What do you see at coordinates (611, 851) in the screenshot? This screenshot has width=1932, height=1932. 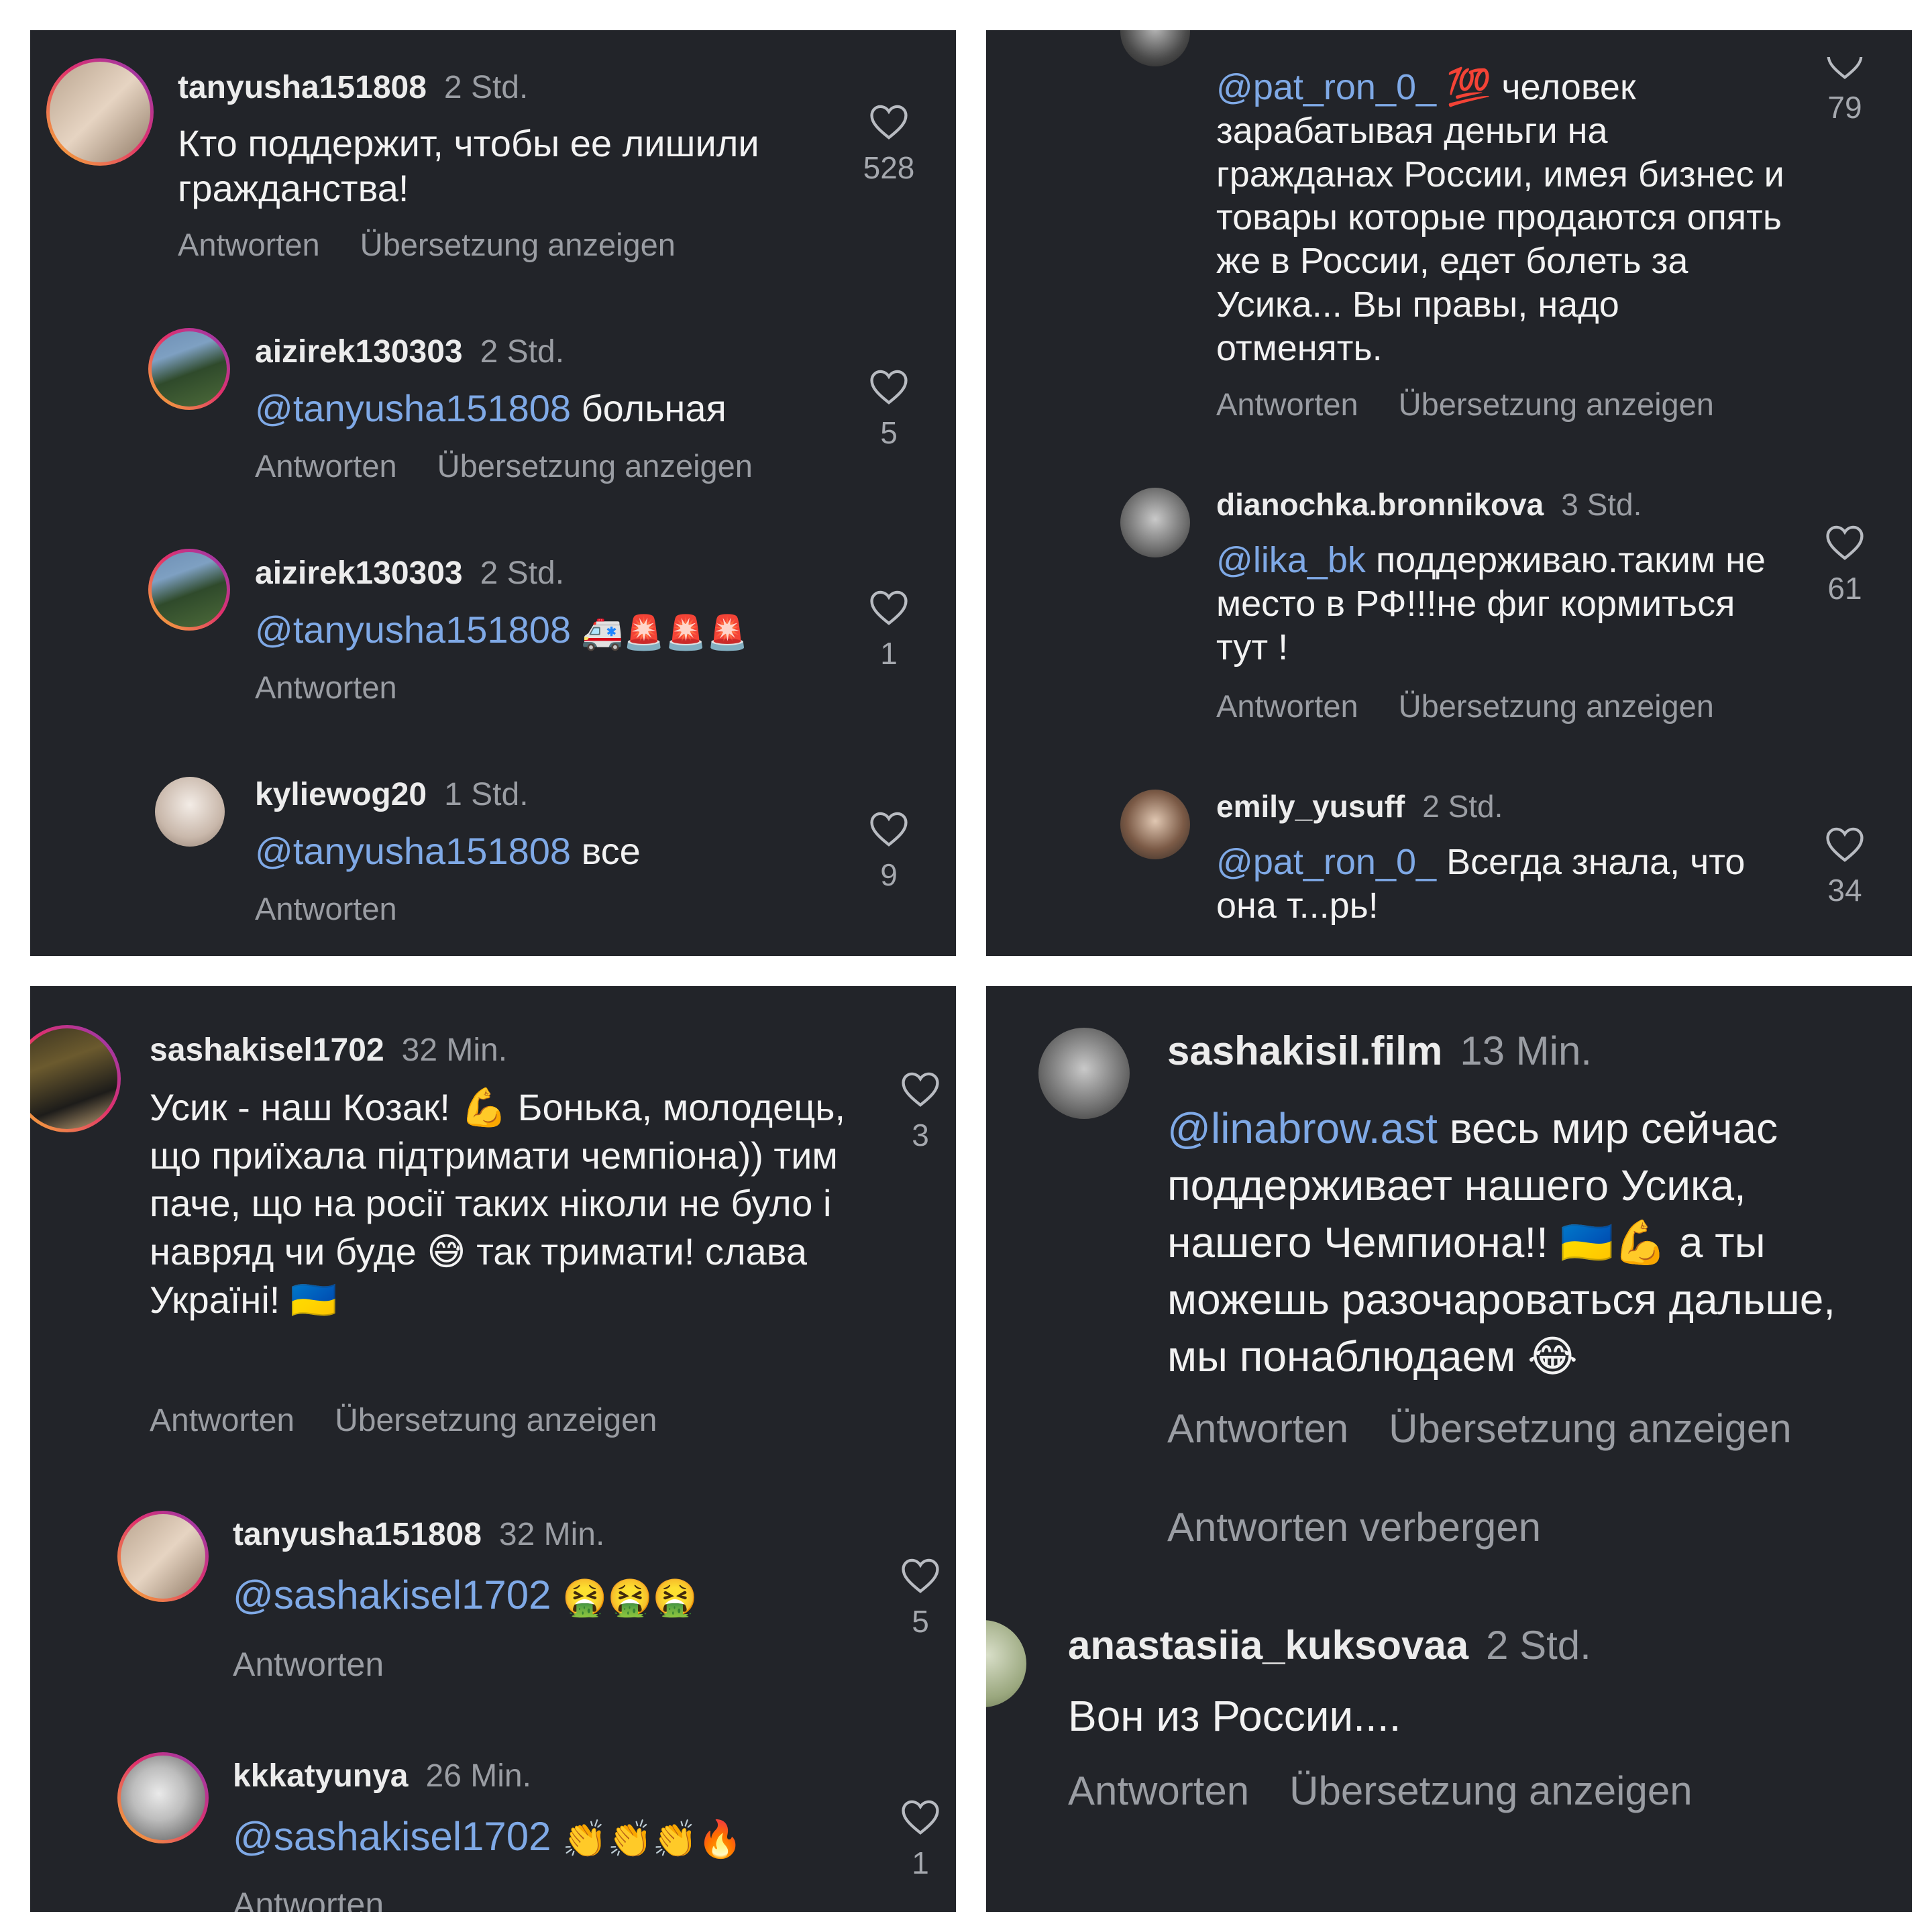 I see `comment-text: все` at bounding box center [611, 851].